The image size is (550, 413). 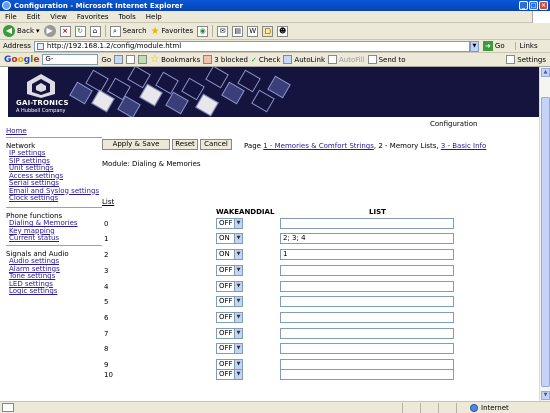 I want to click on bookmarks-button: ☆ Bookmarks, so click(x=175, y=59).